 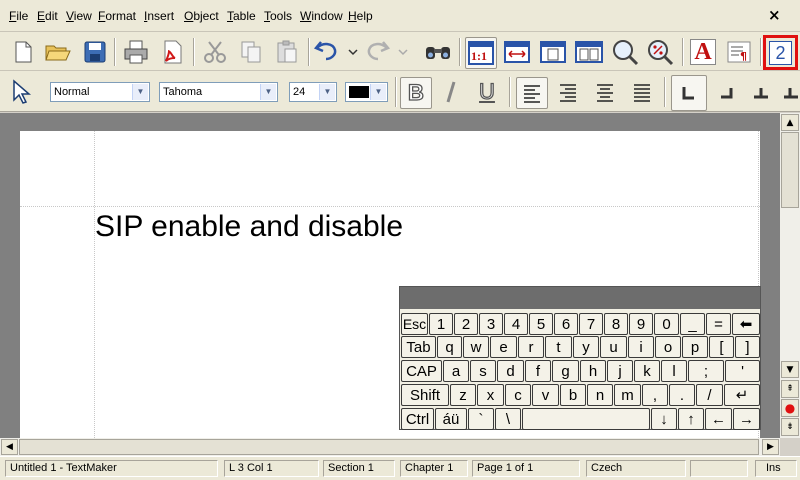 I want to click on zoom-100-button: 1:1, so click(x=481, y=53).